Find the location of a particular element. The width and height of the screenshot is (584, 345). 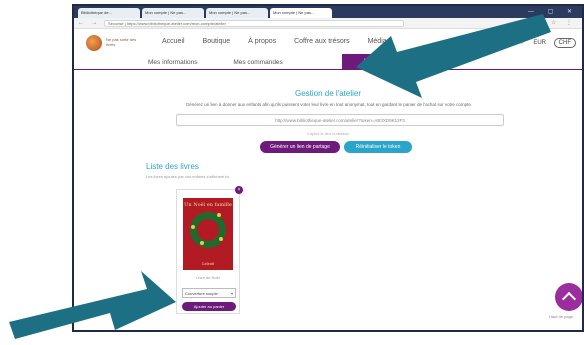

books-title: Liste des livres is located at coordinates (172, 166).